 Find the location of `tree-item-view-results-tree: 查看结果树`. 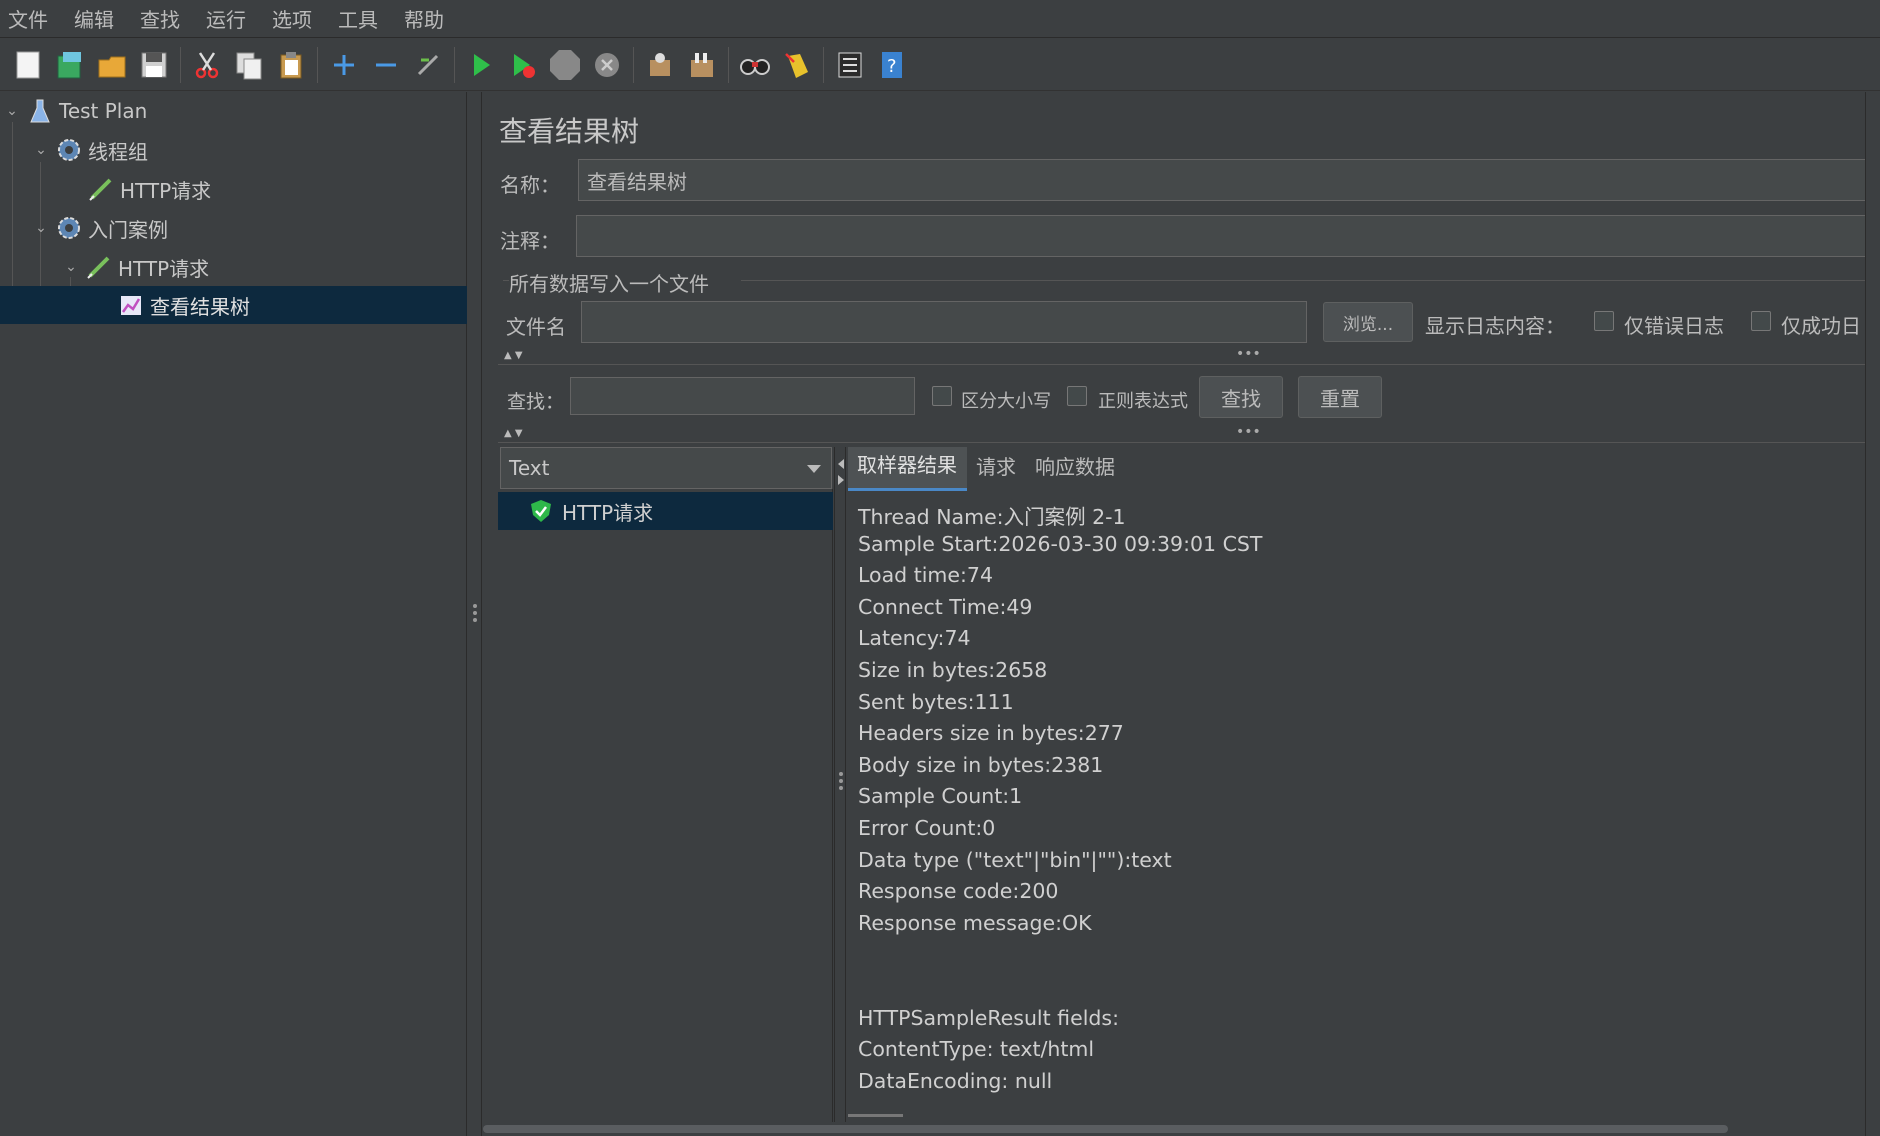

tree-item-view-results-tree: 查看结果树 is located at coordinates (233, 305).